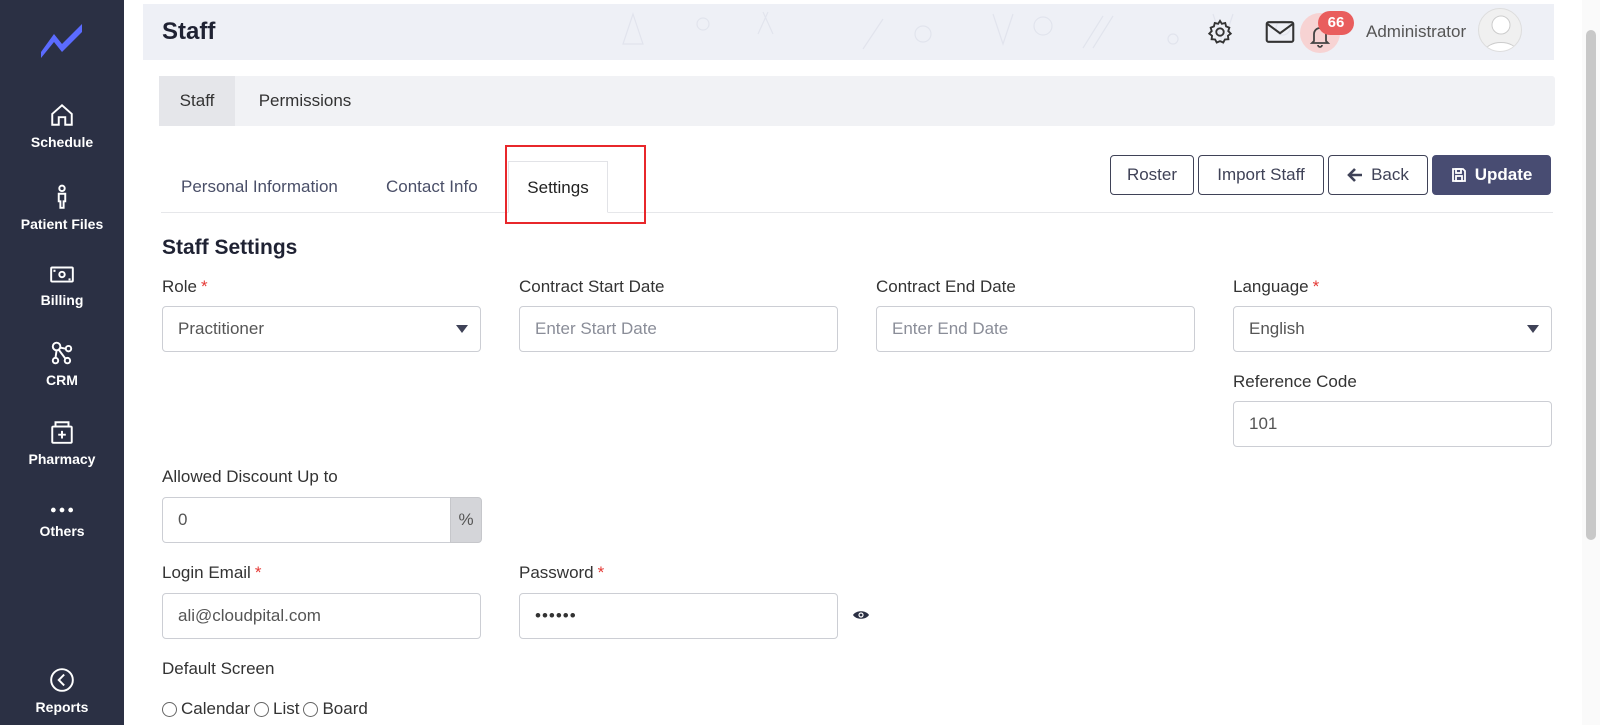 The image size is (1600, 725). What do you see at coordinates (1501, 33) in the screenshot?
I see `user-avatar-icon` at bounding box center [1501, 33].